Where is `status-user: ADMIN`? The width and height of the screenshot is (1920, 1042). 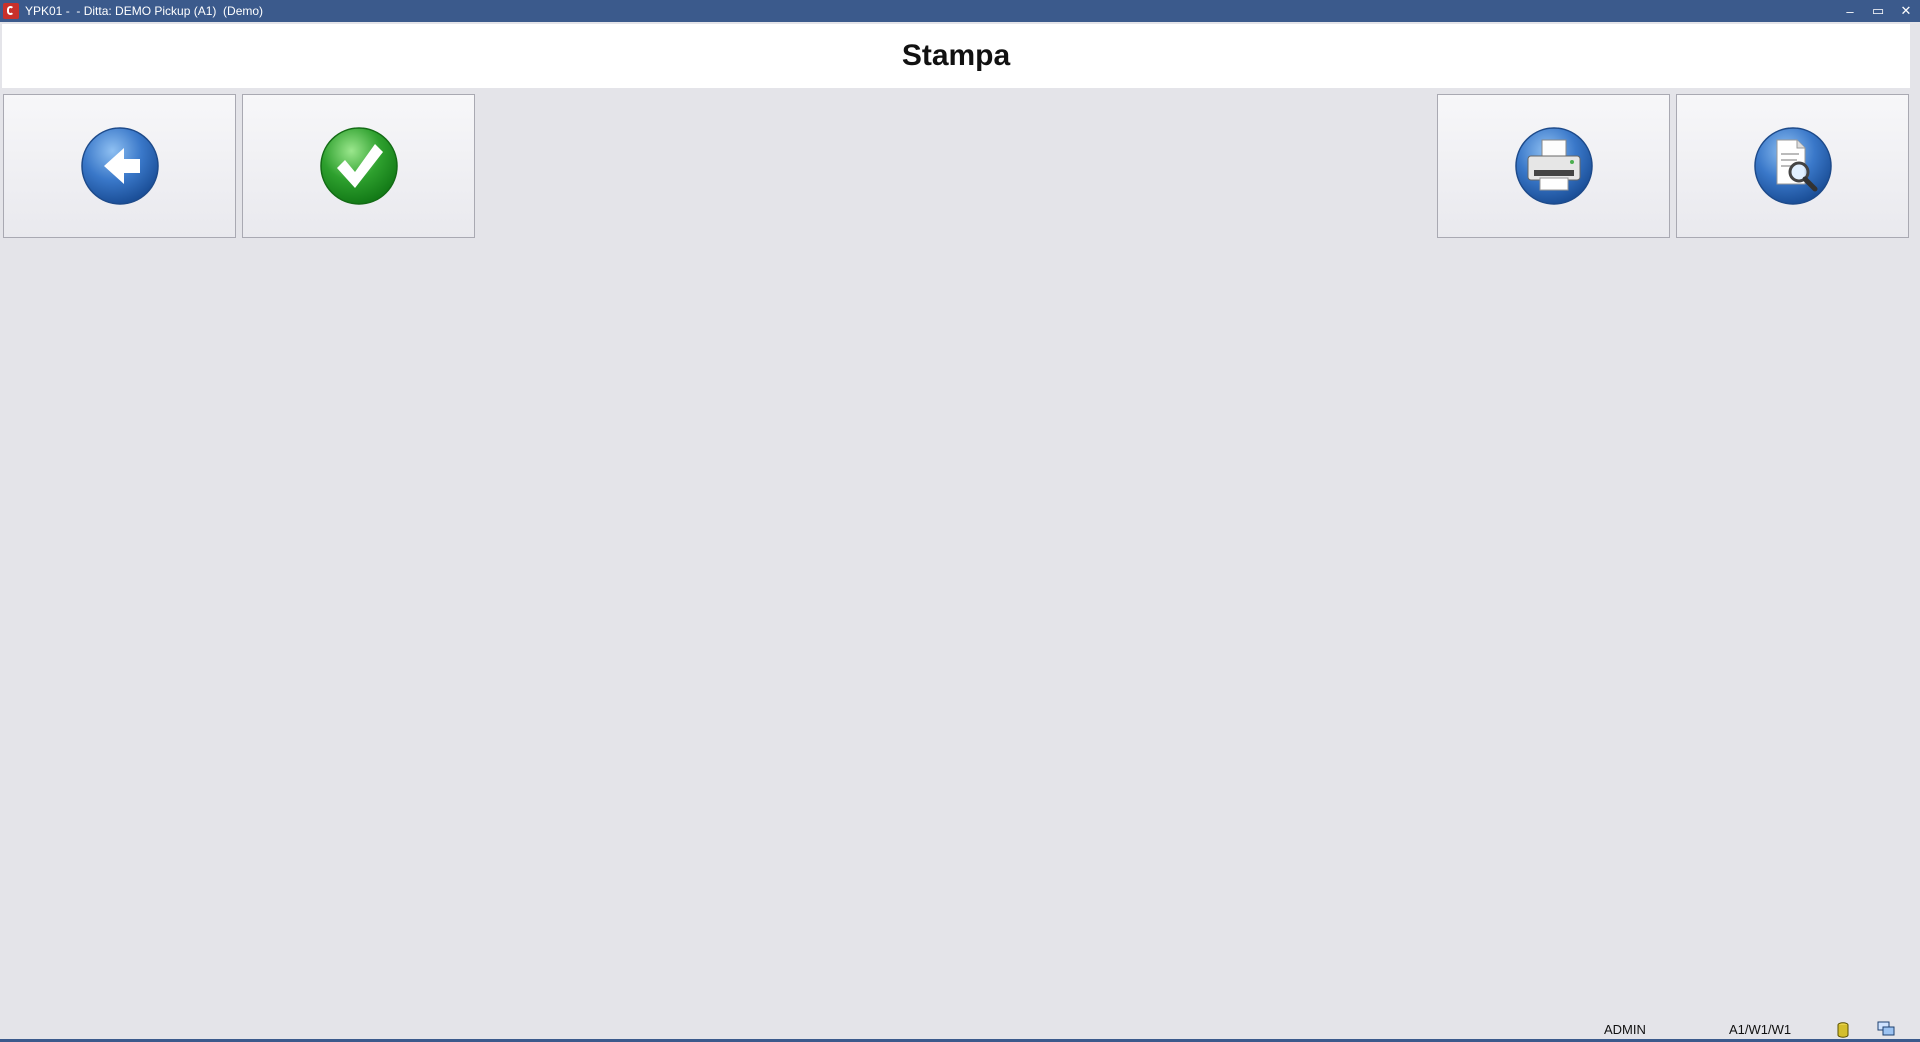
status-user: ADMIN is located at coordinates (1625, 1029).